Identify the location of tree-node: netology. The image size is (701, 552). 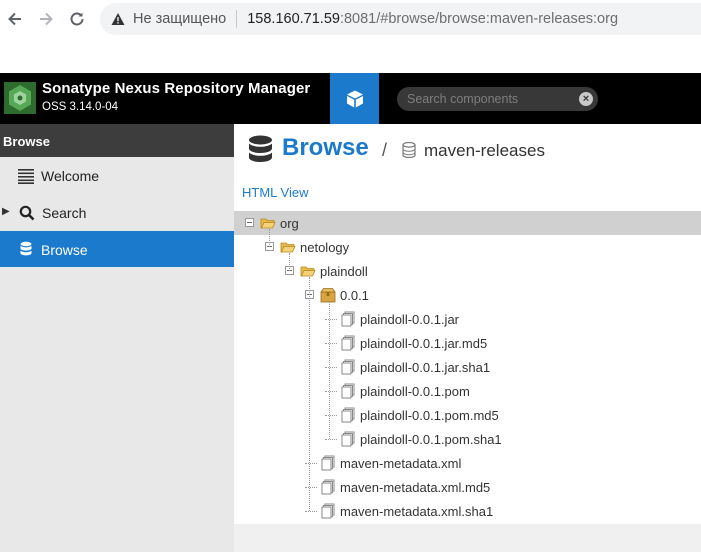
(467, 247).